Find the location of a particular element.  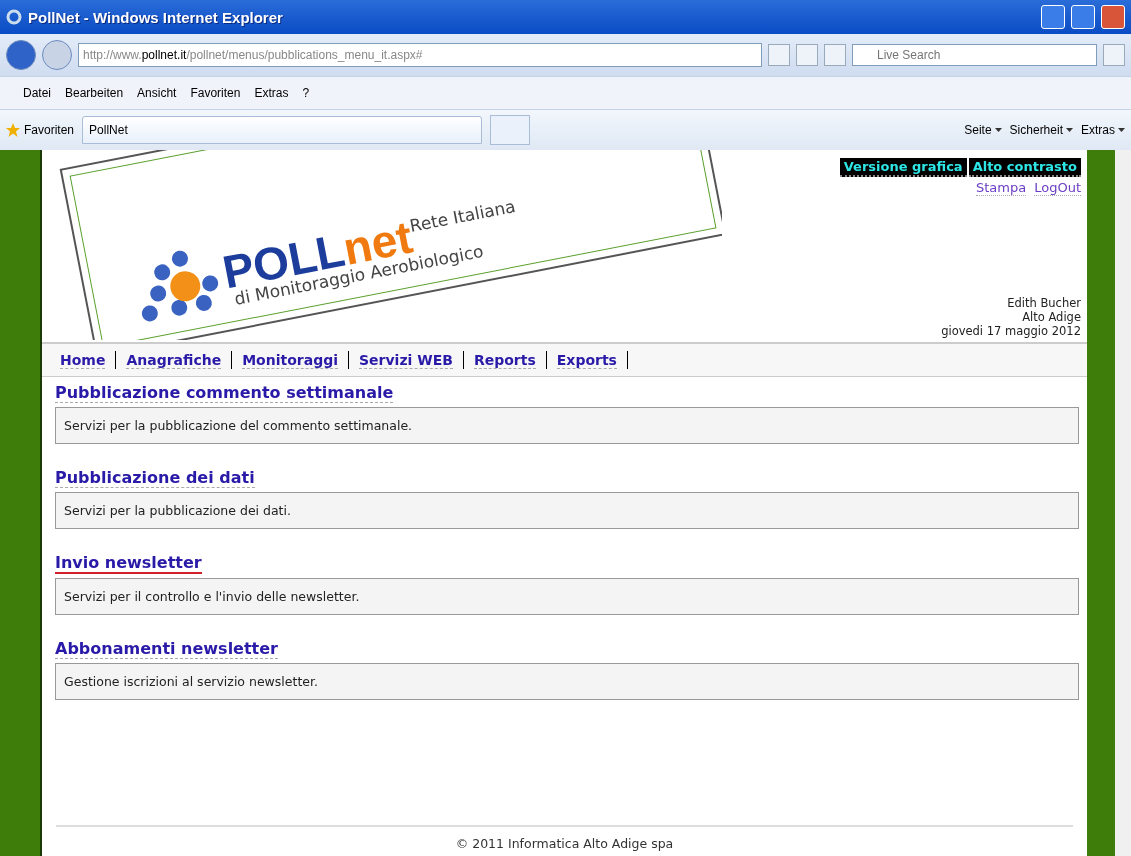

nav-link: Servizi WEB is located at coordinates (406, 360).